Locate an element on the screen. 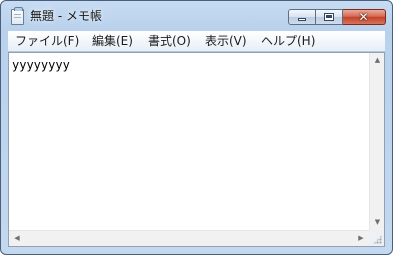 The height and width of the screenshot is (255, 393). resize-grip-icon is located at coordinates (377, 239).